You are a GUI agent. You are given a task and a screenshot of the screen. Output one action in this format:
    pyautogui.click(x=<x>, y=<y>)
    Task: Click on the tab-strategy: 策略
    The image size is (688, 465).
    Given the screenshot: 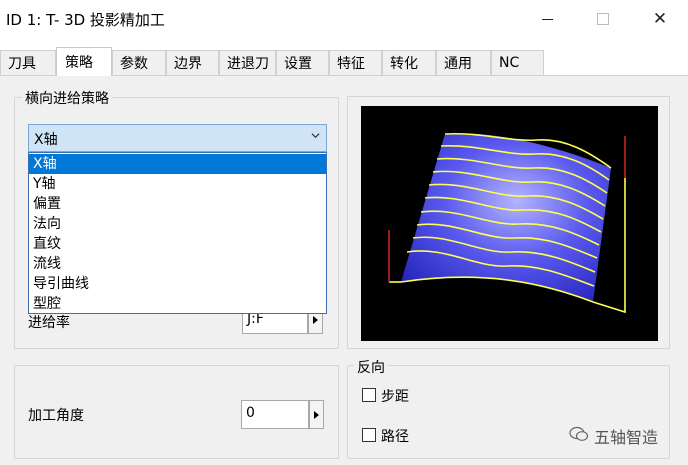 What is the action you would take?
    pyautogui.click(x=84, y=61)
    